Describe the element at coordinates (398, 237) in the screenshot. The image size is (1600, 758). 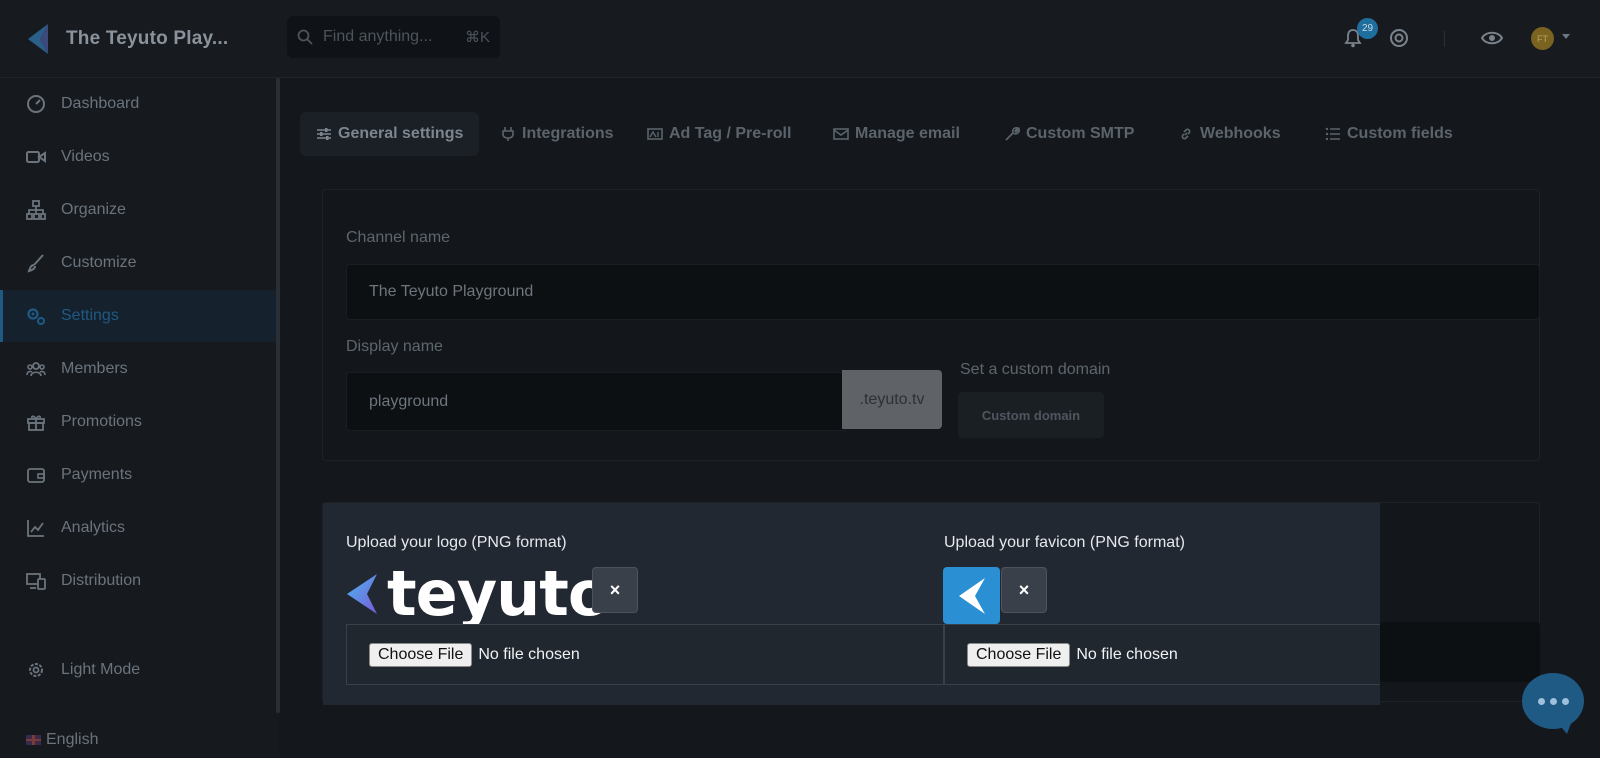
I see `channel-name-label: Channel name` at that location.